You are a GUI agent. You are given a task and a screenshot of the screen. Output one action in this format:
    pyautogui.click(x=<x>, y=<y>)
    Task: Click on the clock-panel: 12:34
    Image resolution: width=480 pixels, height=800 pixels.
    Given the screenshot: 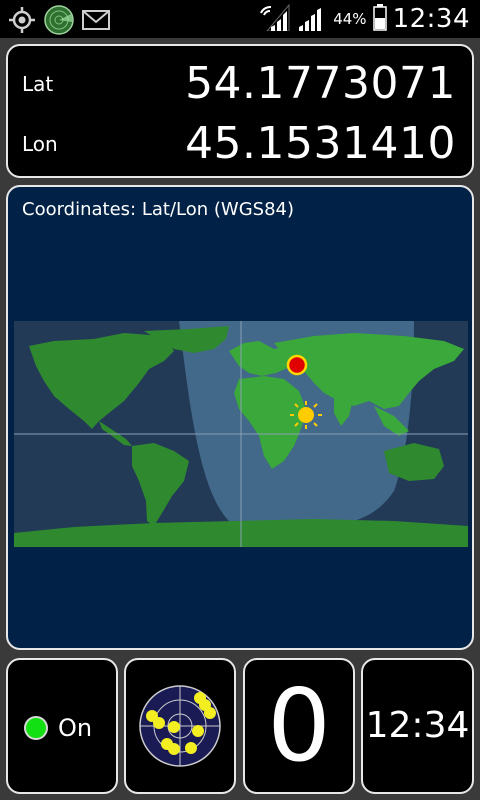 What is the action you would take?
    pyautogui.click(x=417, y=726)
    